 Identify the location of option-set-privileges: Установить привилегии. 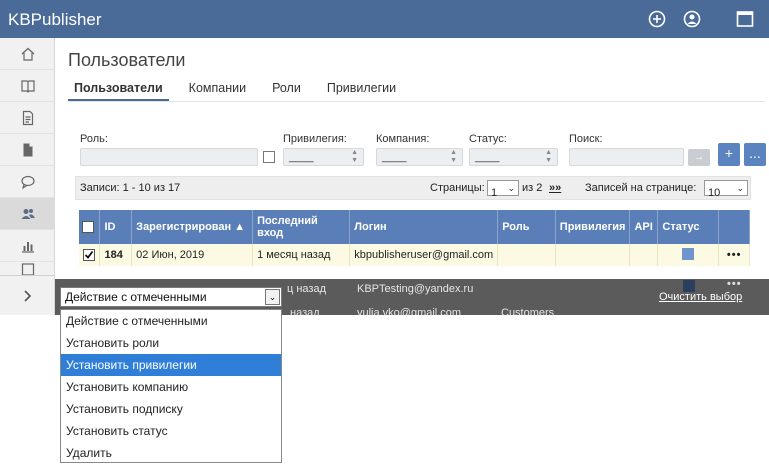
(171, 365).